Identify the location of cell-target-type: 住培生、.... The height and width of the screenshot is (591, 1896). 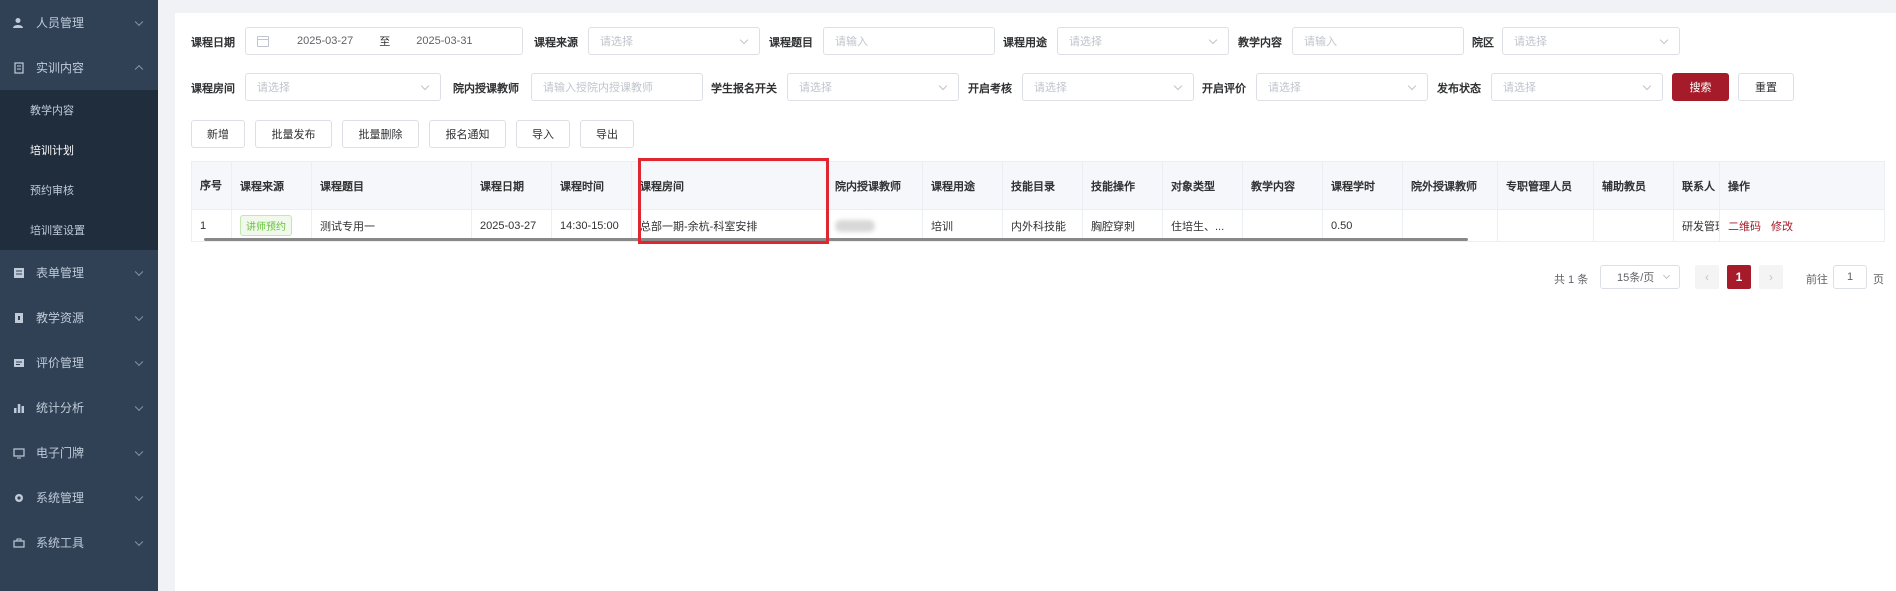
(1203, 225).